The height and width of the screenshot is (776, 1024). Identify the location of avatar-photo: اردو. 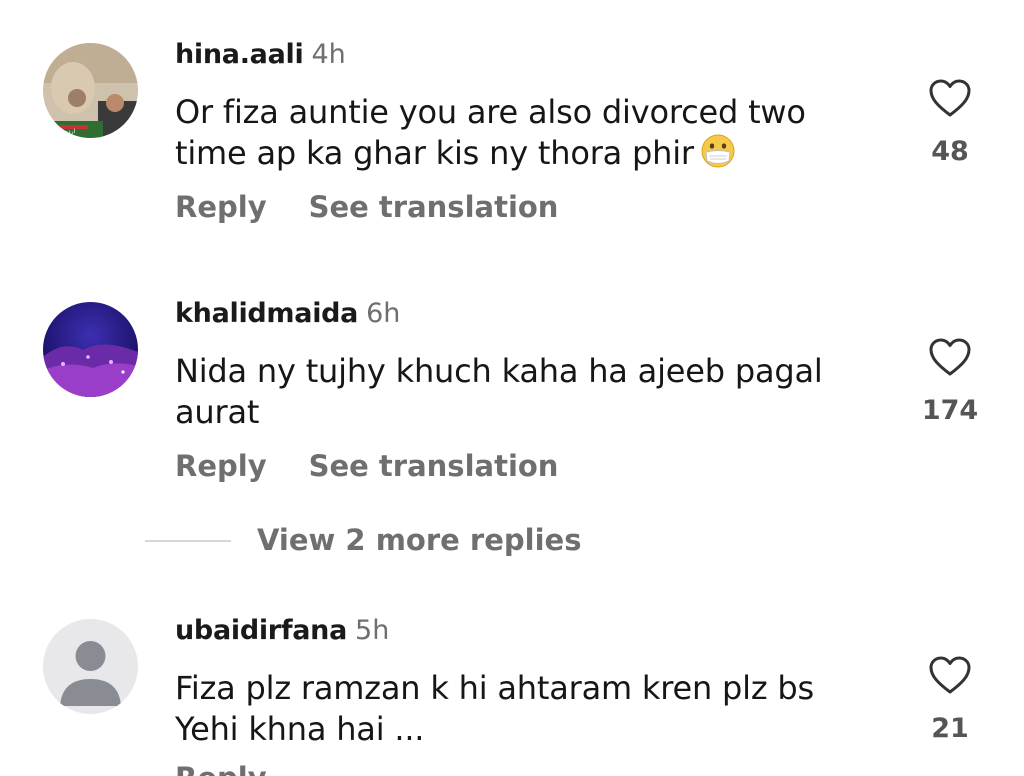
(90, 90).